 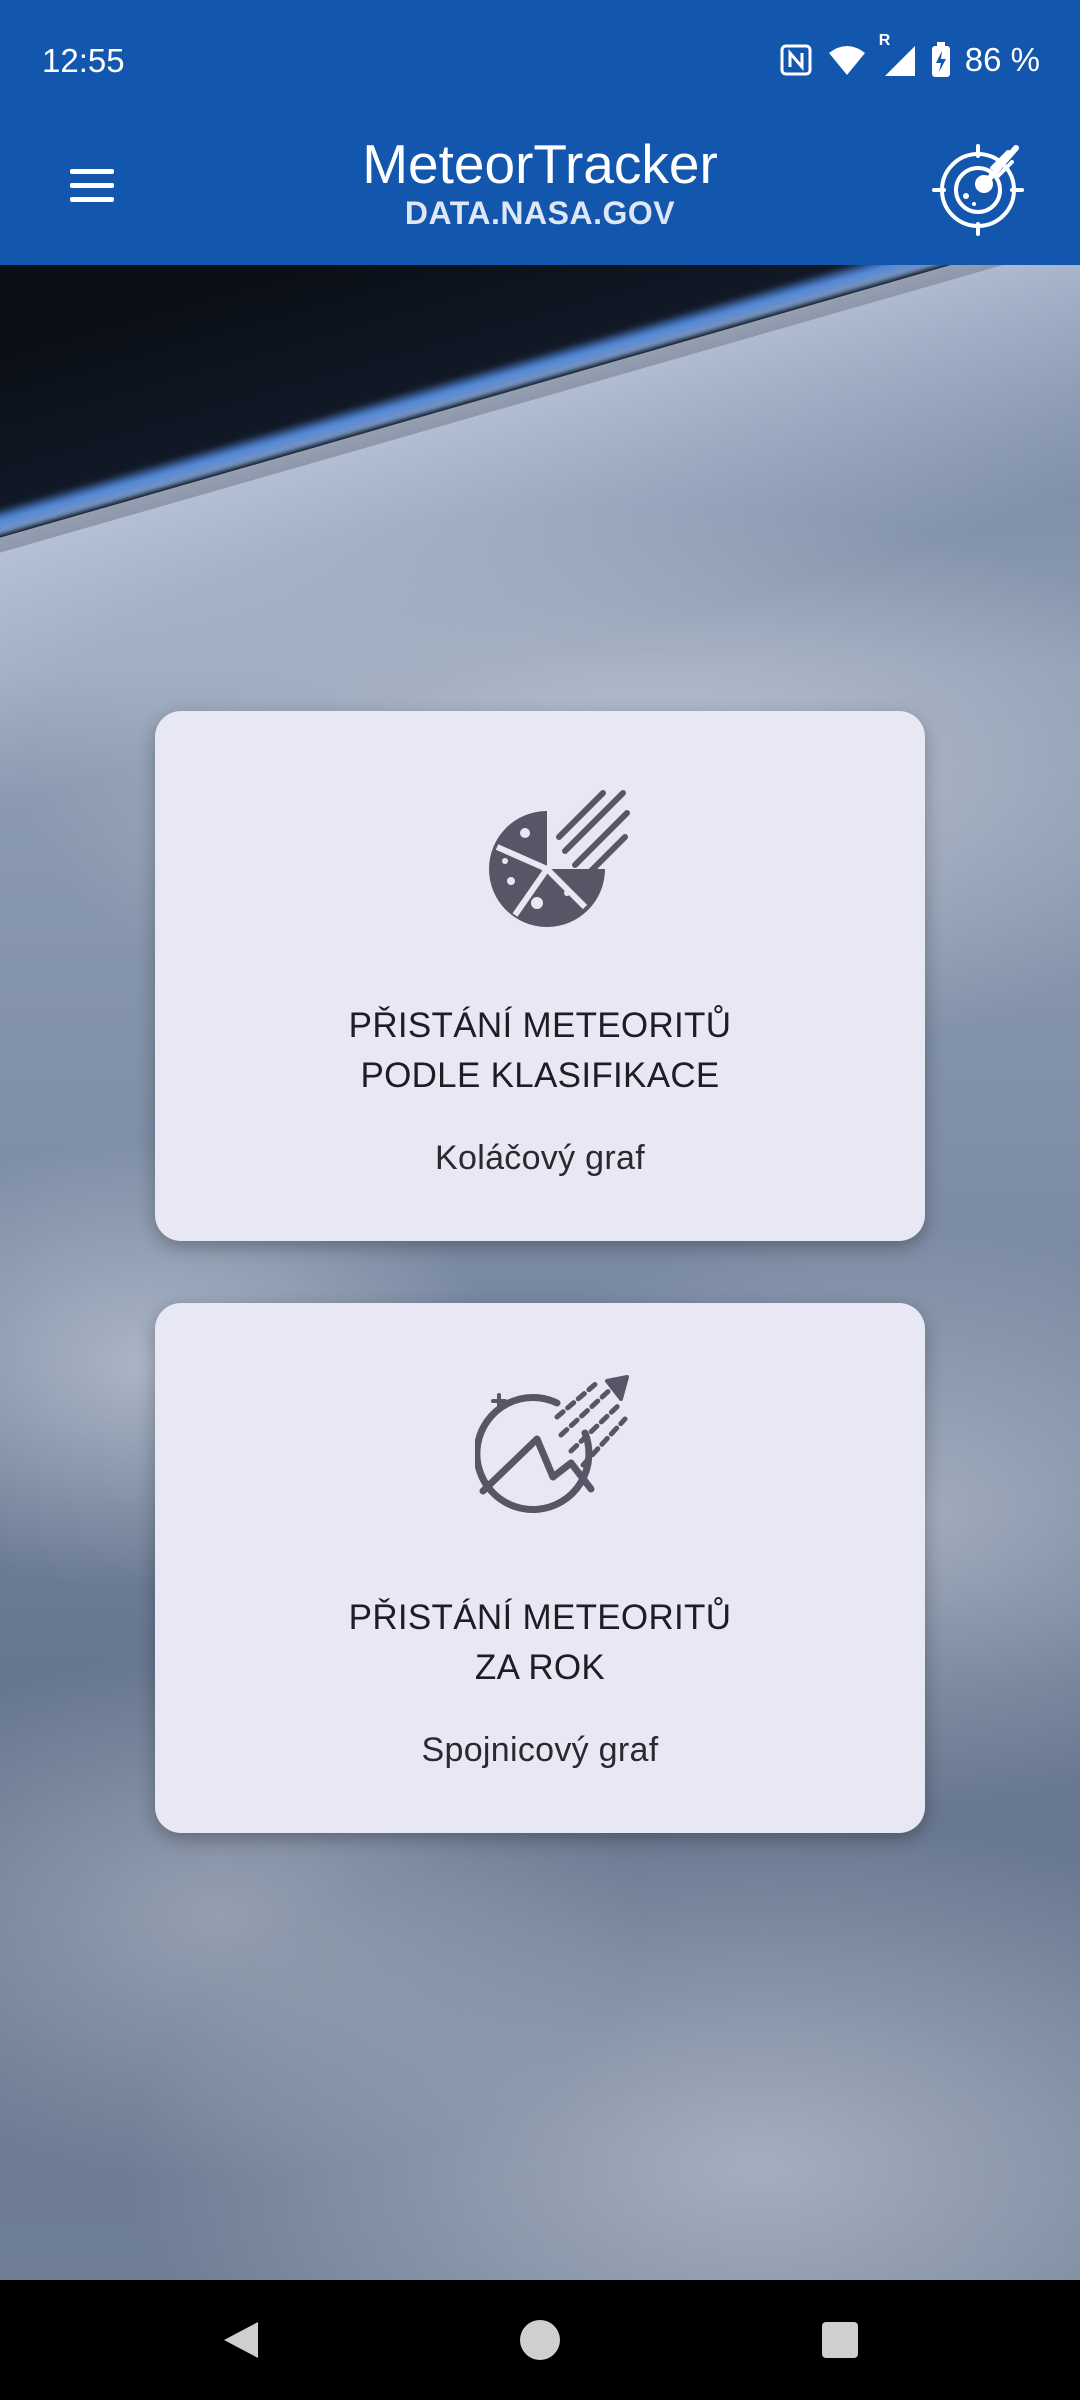 I want to click on status-time: 12:55, so click(x=83, y=60).